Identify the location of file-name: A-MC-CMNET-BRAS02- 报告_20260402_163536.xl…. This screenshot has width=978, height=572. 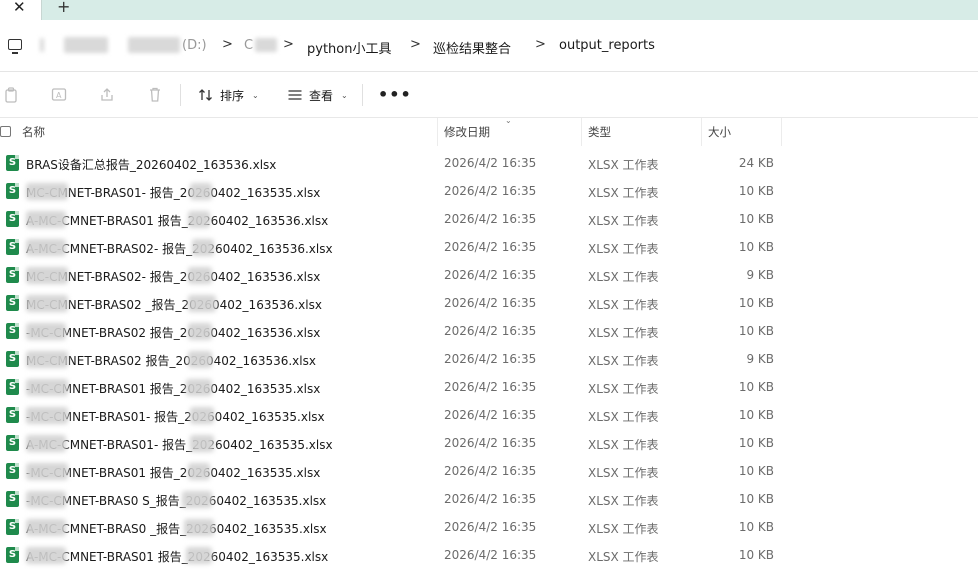
(179, 248).